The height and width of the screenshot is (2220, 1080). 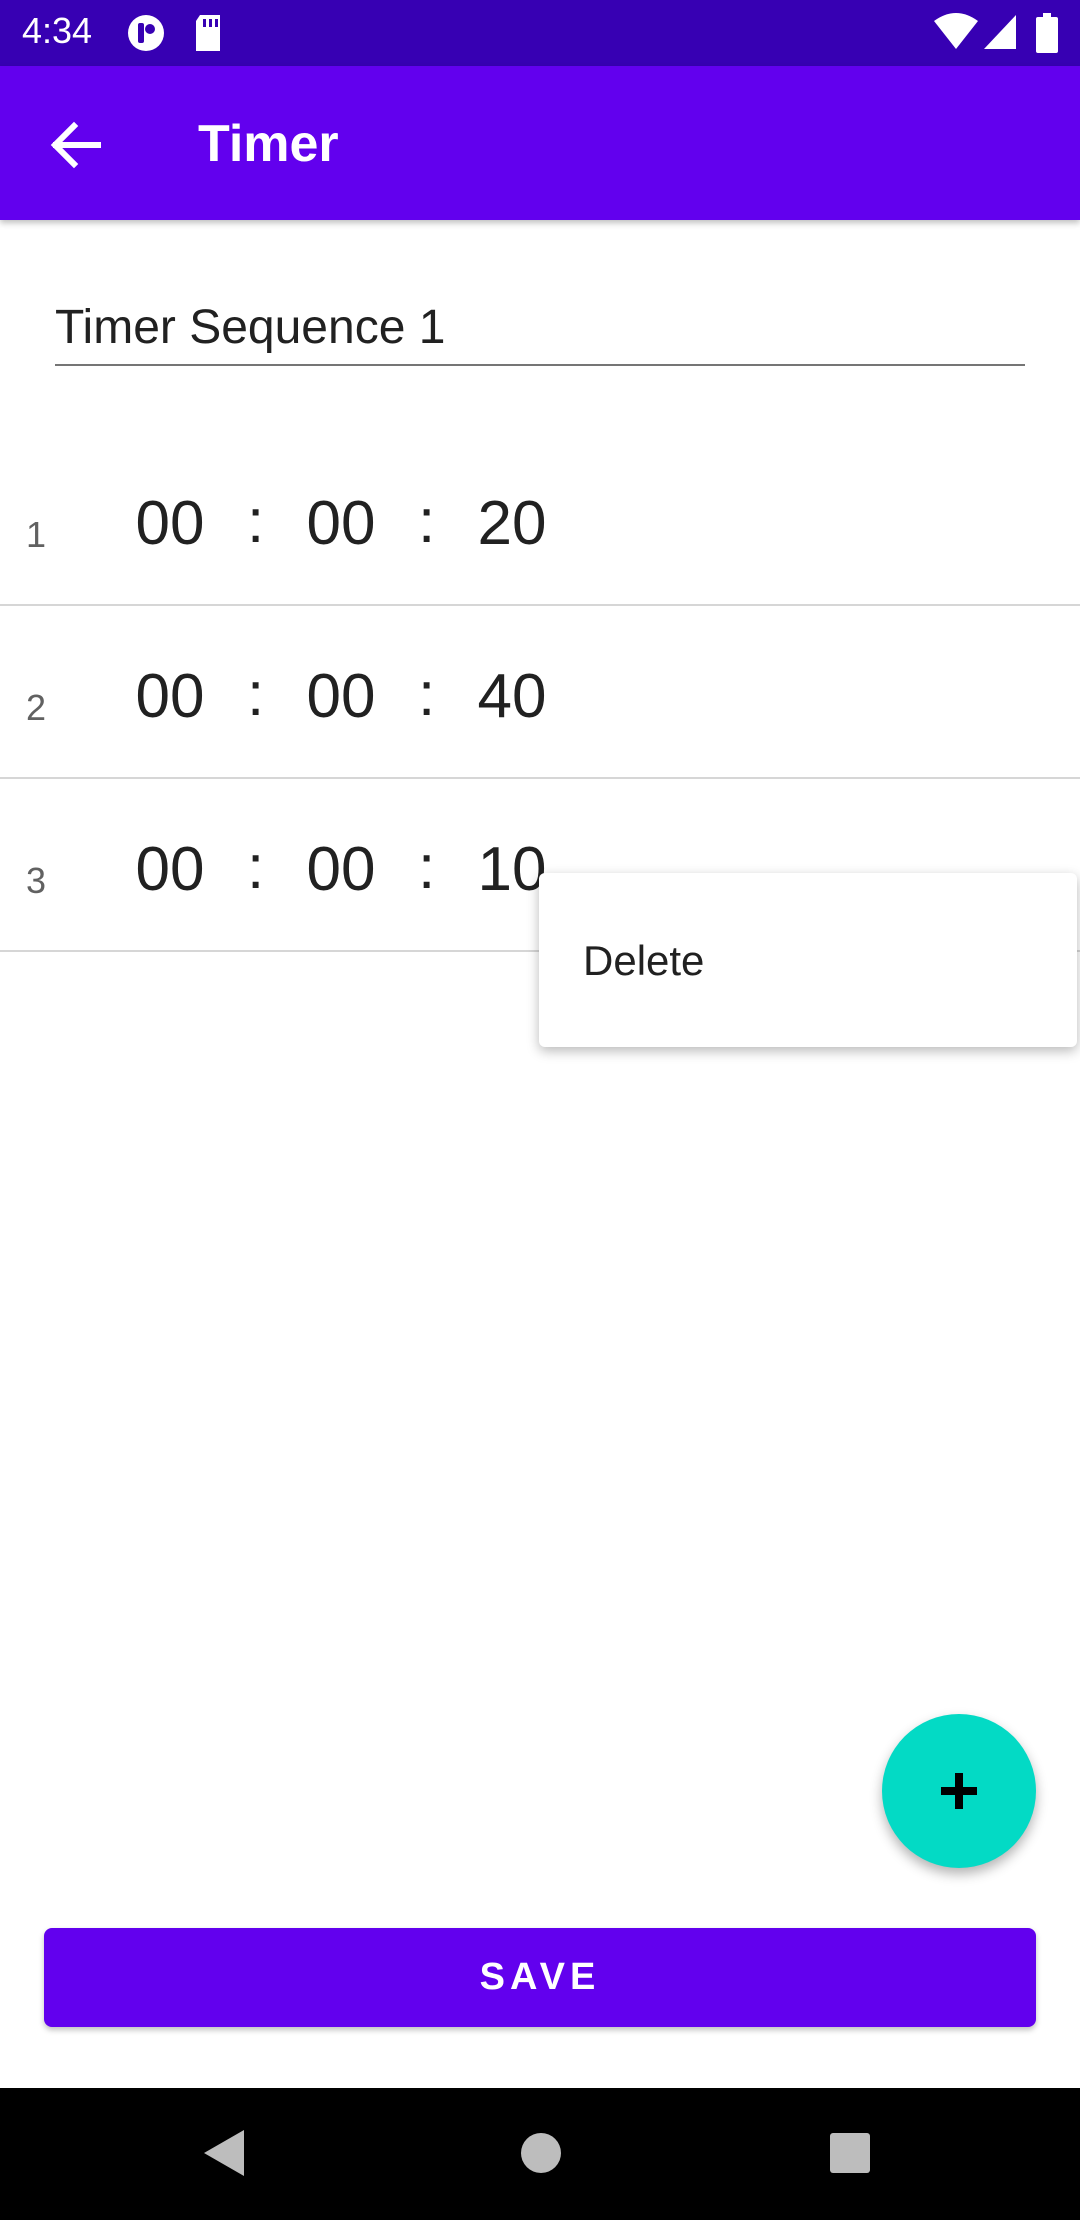 What do you see at coordinates (57, 30) in the screenshot?
I see `status-time: 4:34` at bounding box center [57, 30].